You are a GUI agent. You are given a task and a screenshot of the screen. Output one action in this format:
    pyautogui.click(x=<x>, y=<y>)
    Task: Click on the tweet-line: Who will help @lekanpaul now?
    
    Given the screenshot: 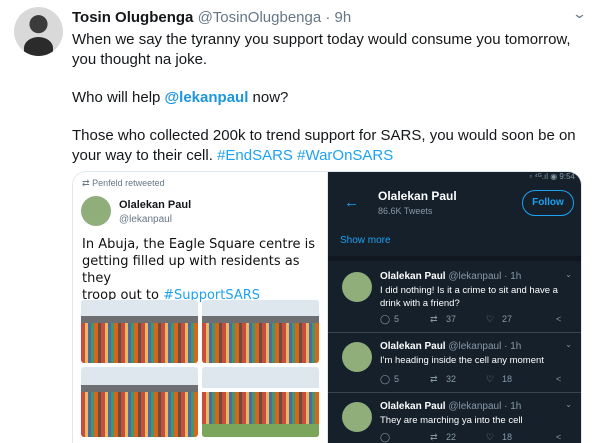 What is the action you would take?
    pyautogui.click(x=329, y=98)
    